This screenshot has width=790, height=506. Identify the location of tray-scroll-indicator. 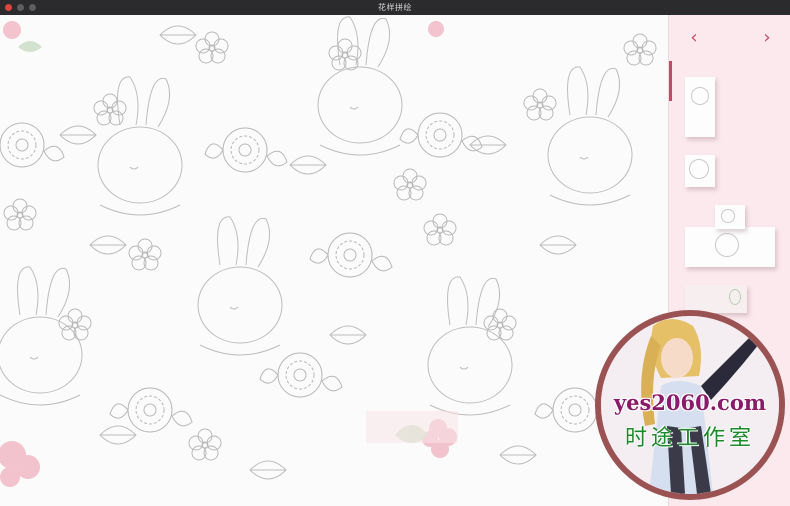
(670, 81).